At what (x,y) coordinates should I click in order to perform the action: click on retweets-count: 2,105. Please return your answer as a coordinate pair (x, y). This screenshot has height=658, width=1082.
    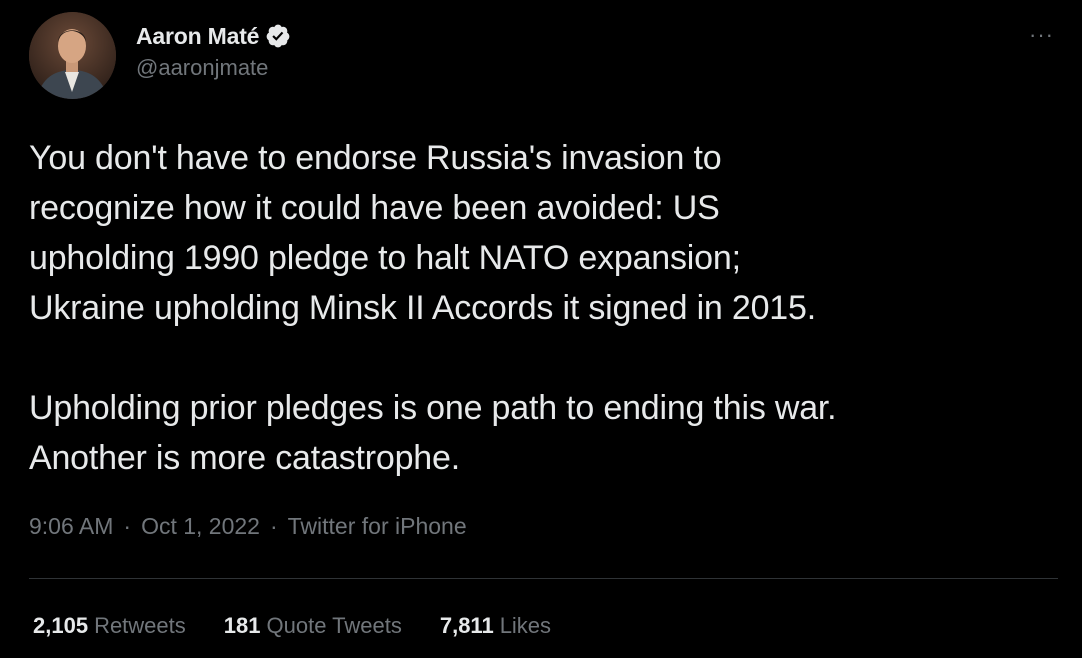
    Looking at the image, I should click on (61, 625).